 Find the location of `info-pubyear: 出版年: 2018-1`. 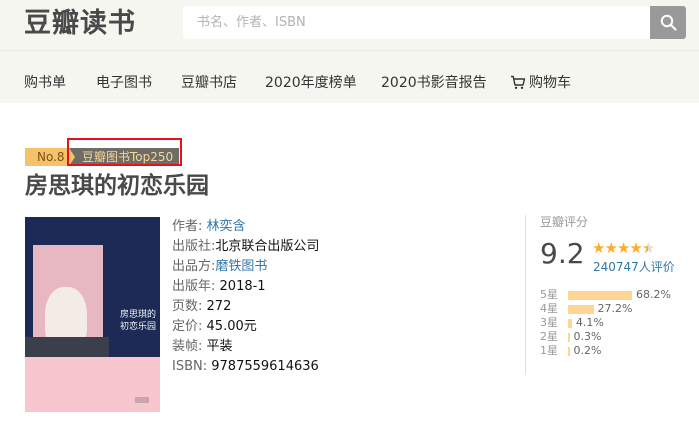

info-pubyear: 出版年: 2018-1 is located at coordinates (219, 287).